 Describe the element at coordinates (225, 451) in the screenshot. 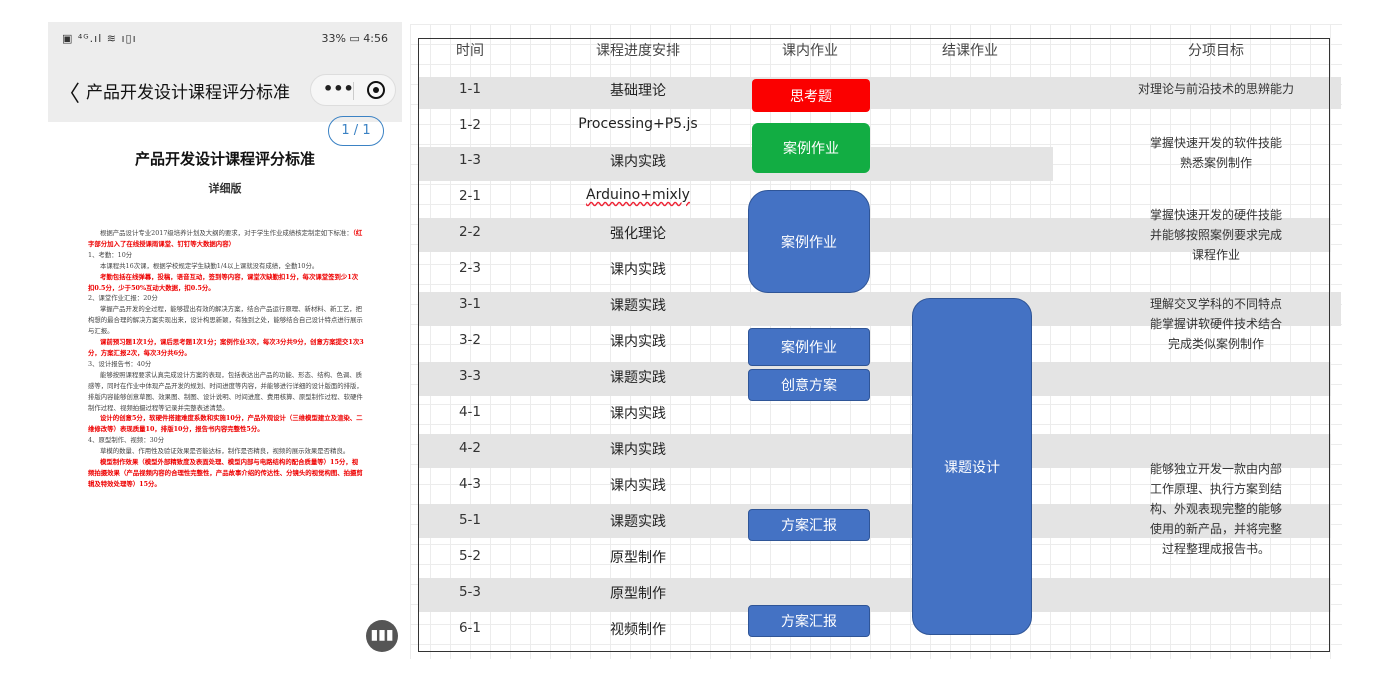

I see `doc-text: 草模的数量、作用性及验证效果是否能达标，制作是否精良，视频的展示效果是否精良。` at that location.